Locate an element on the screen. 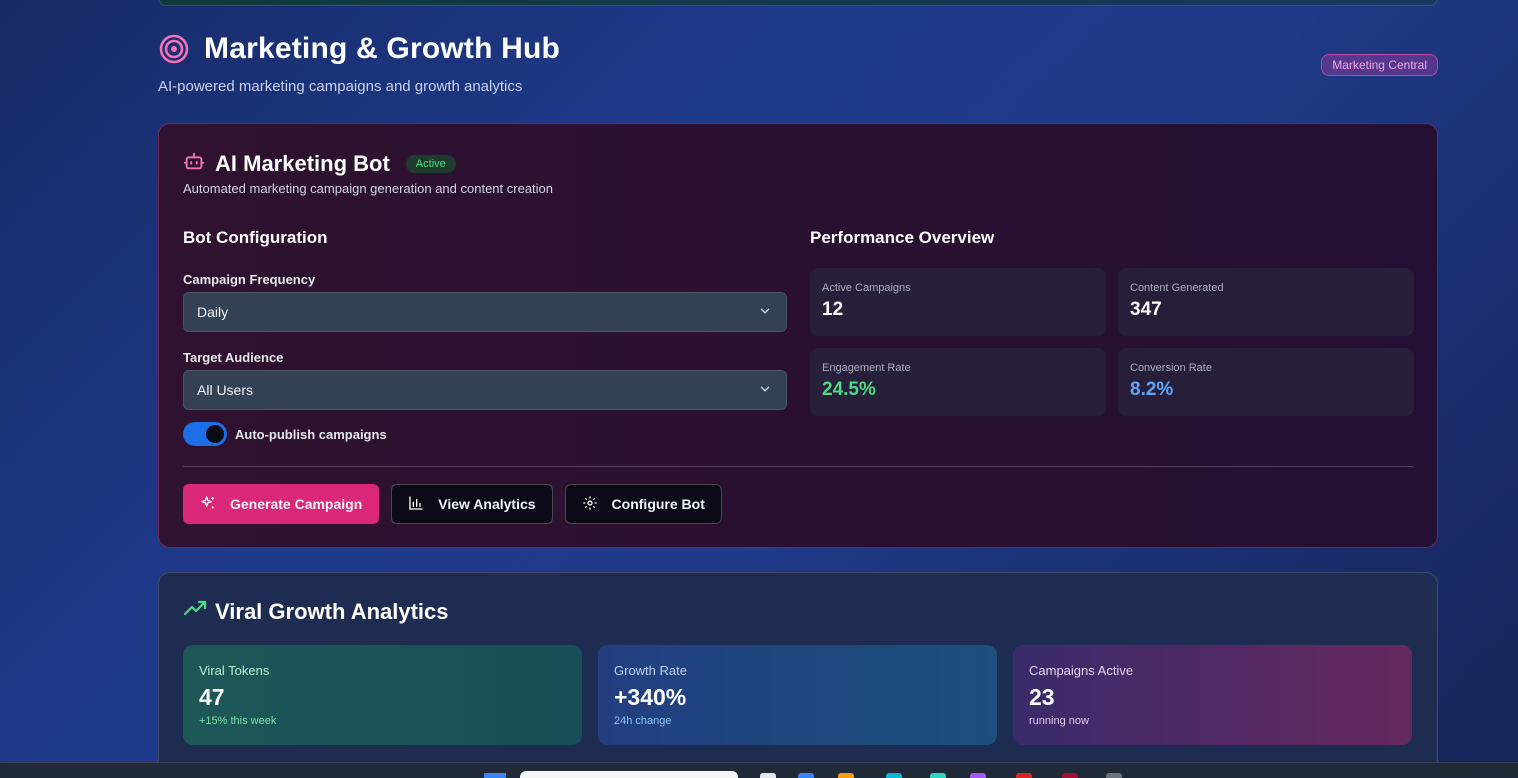 The height and width of the screenshot is (778, 1518). generate-campaign-label: Generate Campaign is located at coordinates (296, 504).